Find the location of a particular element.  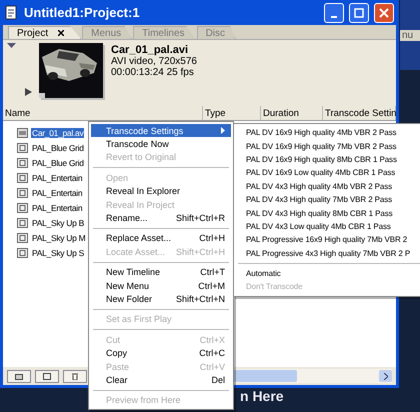

window-title: Untitled1:Project:1 is located at coordinates (82, 12).